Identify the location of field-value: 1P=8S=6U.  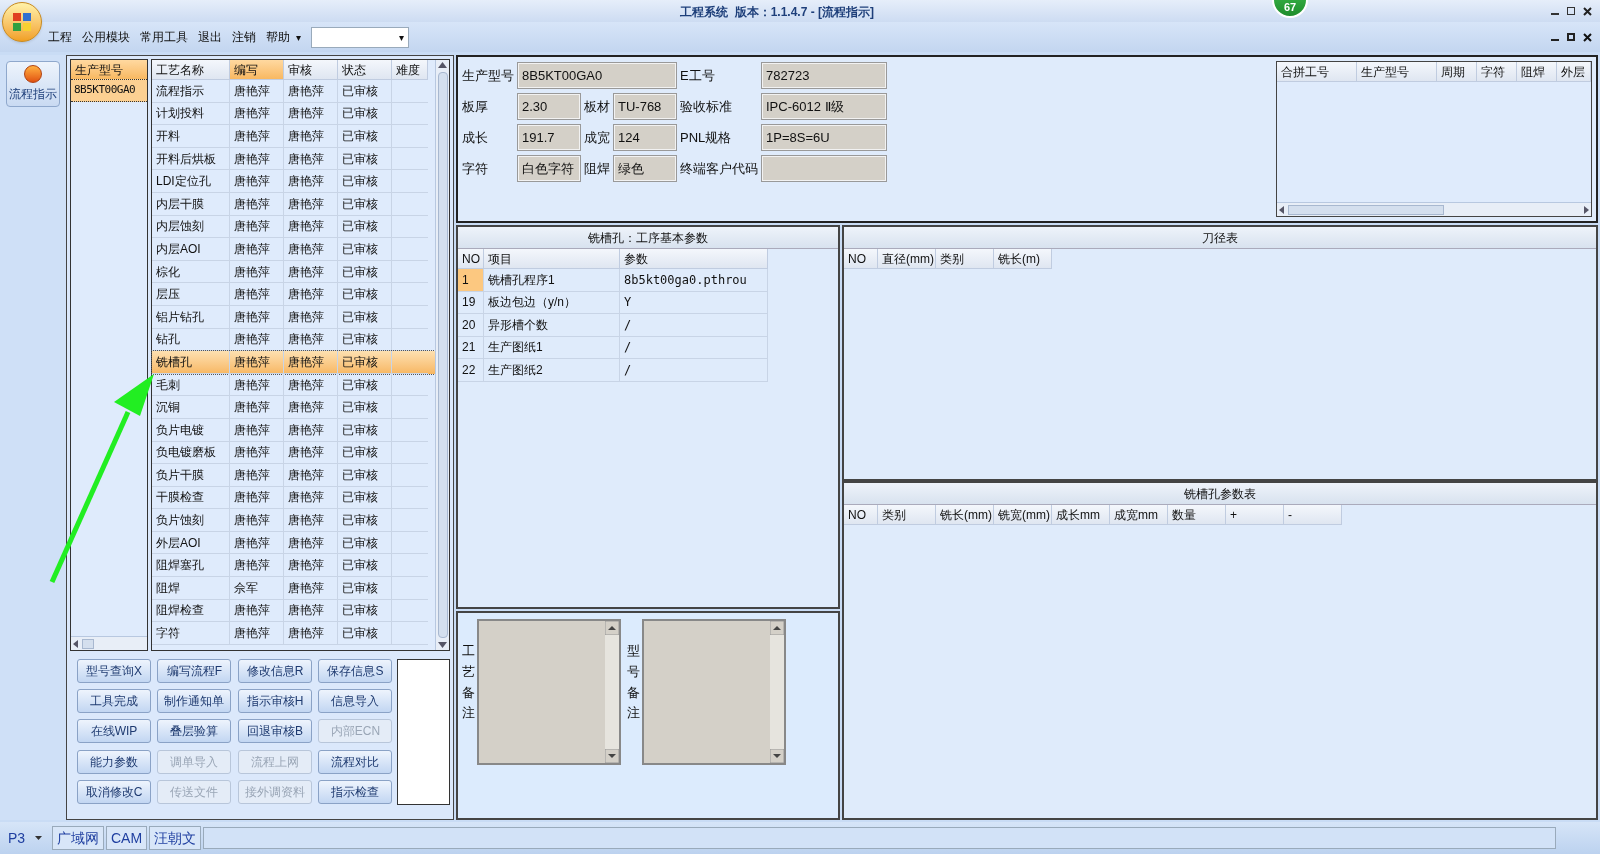
(824, 137).